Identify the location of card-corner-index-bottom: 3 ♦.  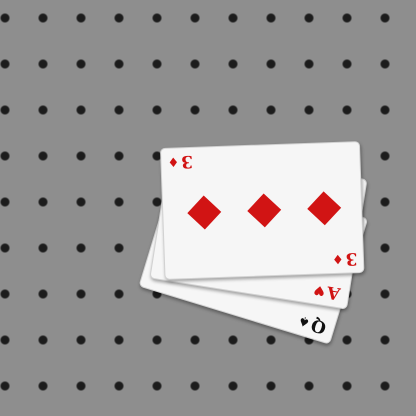
(344, 258).